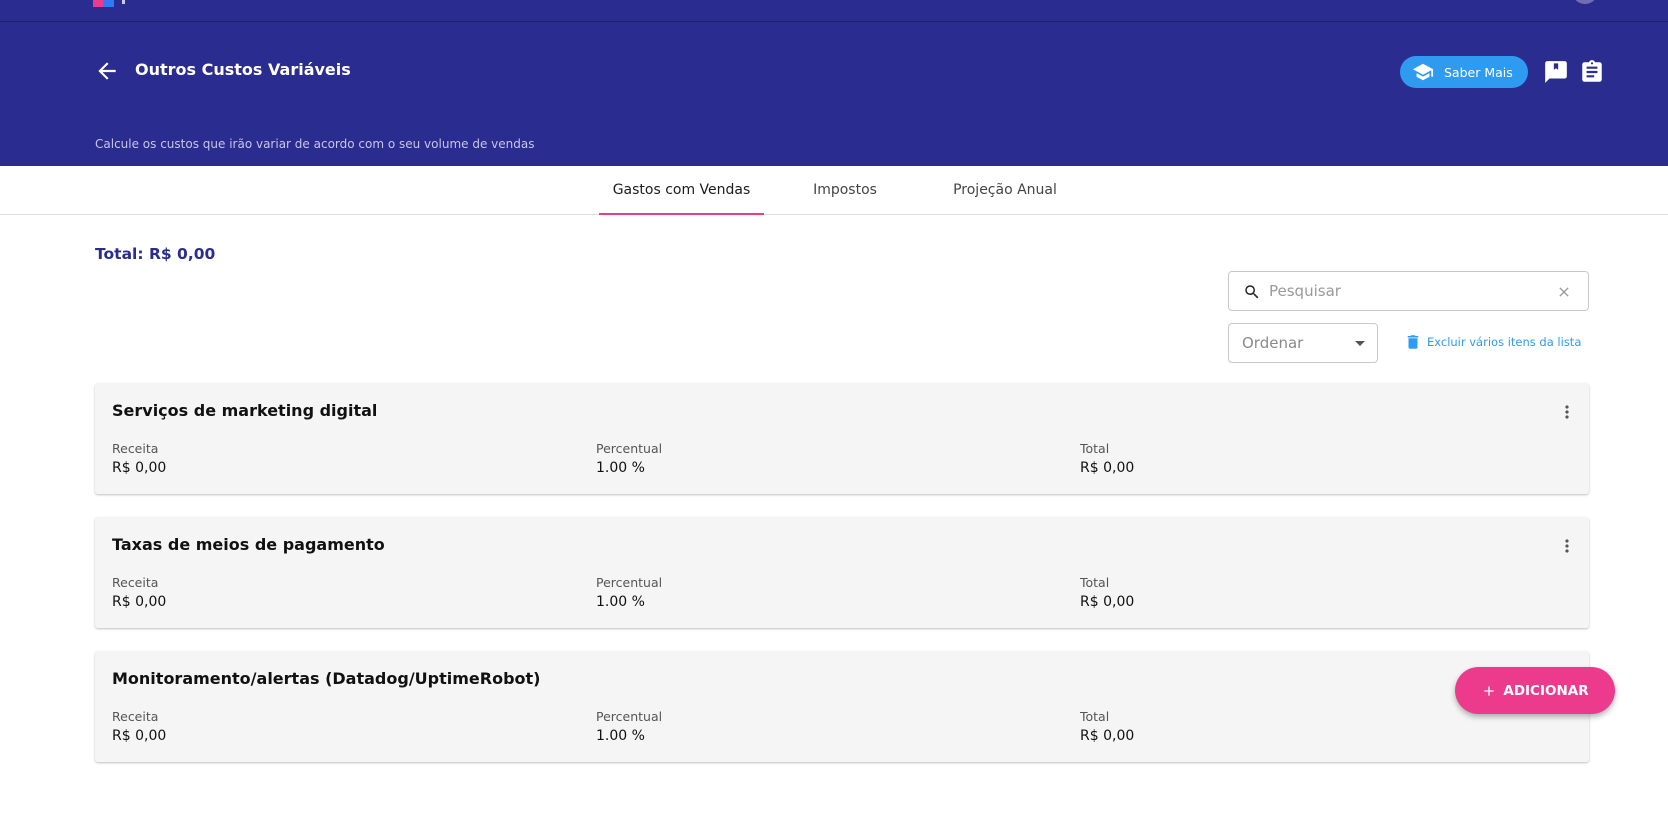 Image resolution: width=1668 pixels, height=813 pixels. I want to click on search-icon, so click(1252, 292).